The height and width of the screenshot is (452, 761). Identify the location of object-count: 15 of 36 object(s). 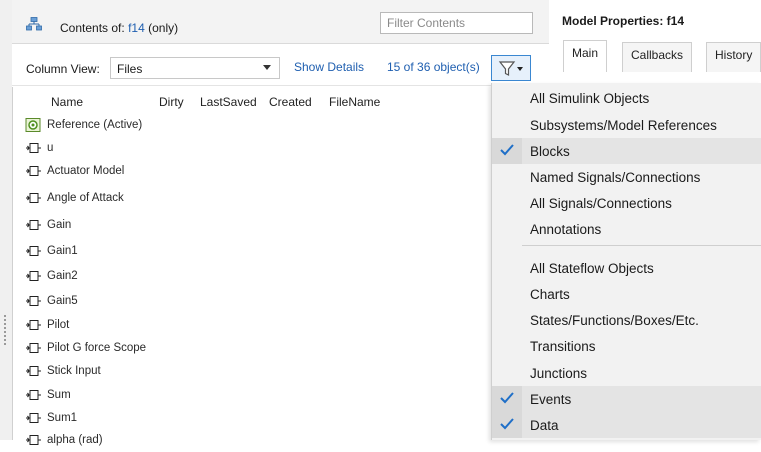
(433, 67).